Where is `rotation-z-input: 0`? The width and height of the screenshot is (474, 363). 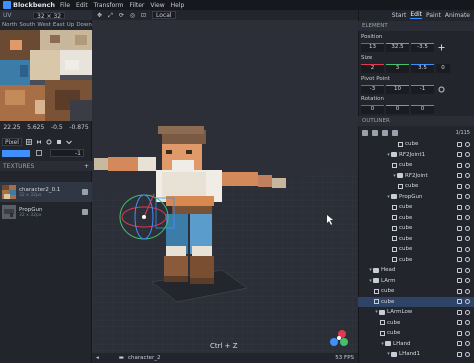 rotation-z-input: 0 is located at coordinates (422, 109).